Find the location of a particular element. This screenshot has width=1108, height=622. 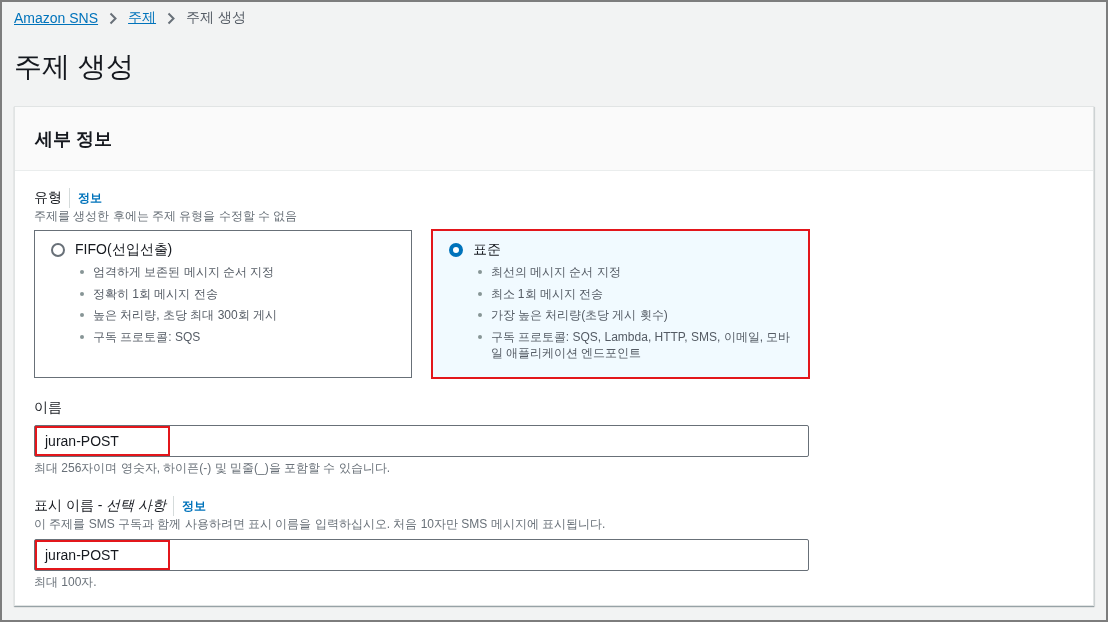

field-label: 표시 이름 - 선택 사항 is located at coordinates (100, 506).